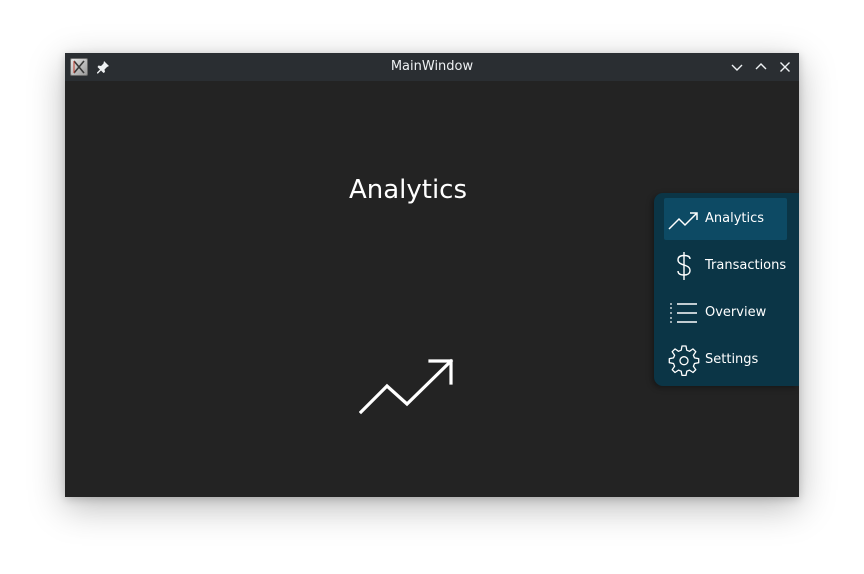 This screenshot has width=864, height=574. I want to click on page-title: Analytics, so click(408, 190).